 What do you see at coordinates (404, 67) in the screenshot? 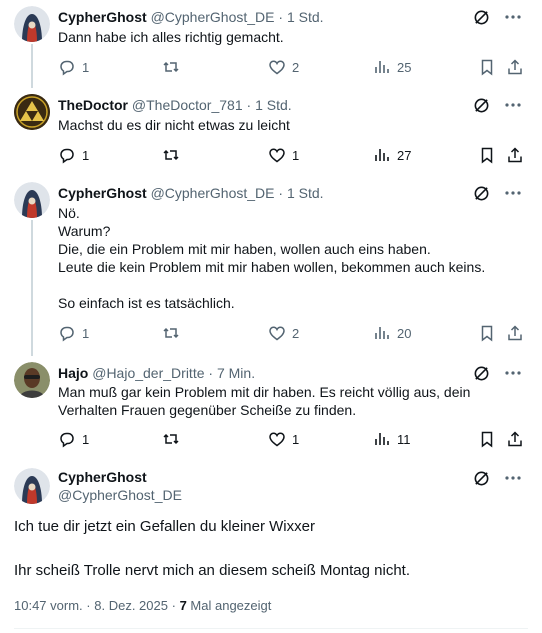
I see `view-count: 25` at bounding box center [404, 67].